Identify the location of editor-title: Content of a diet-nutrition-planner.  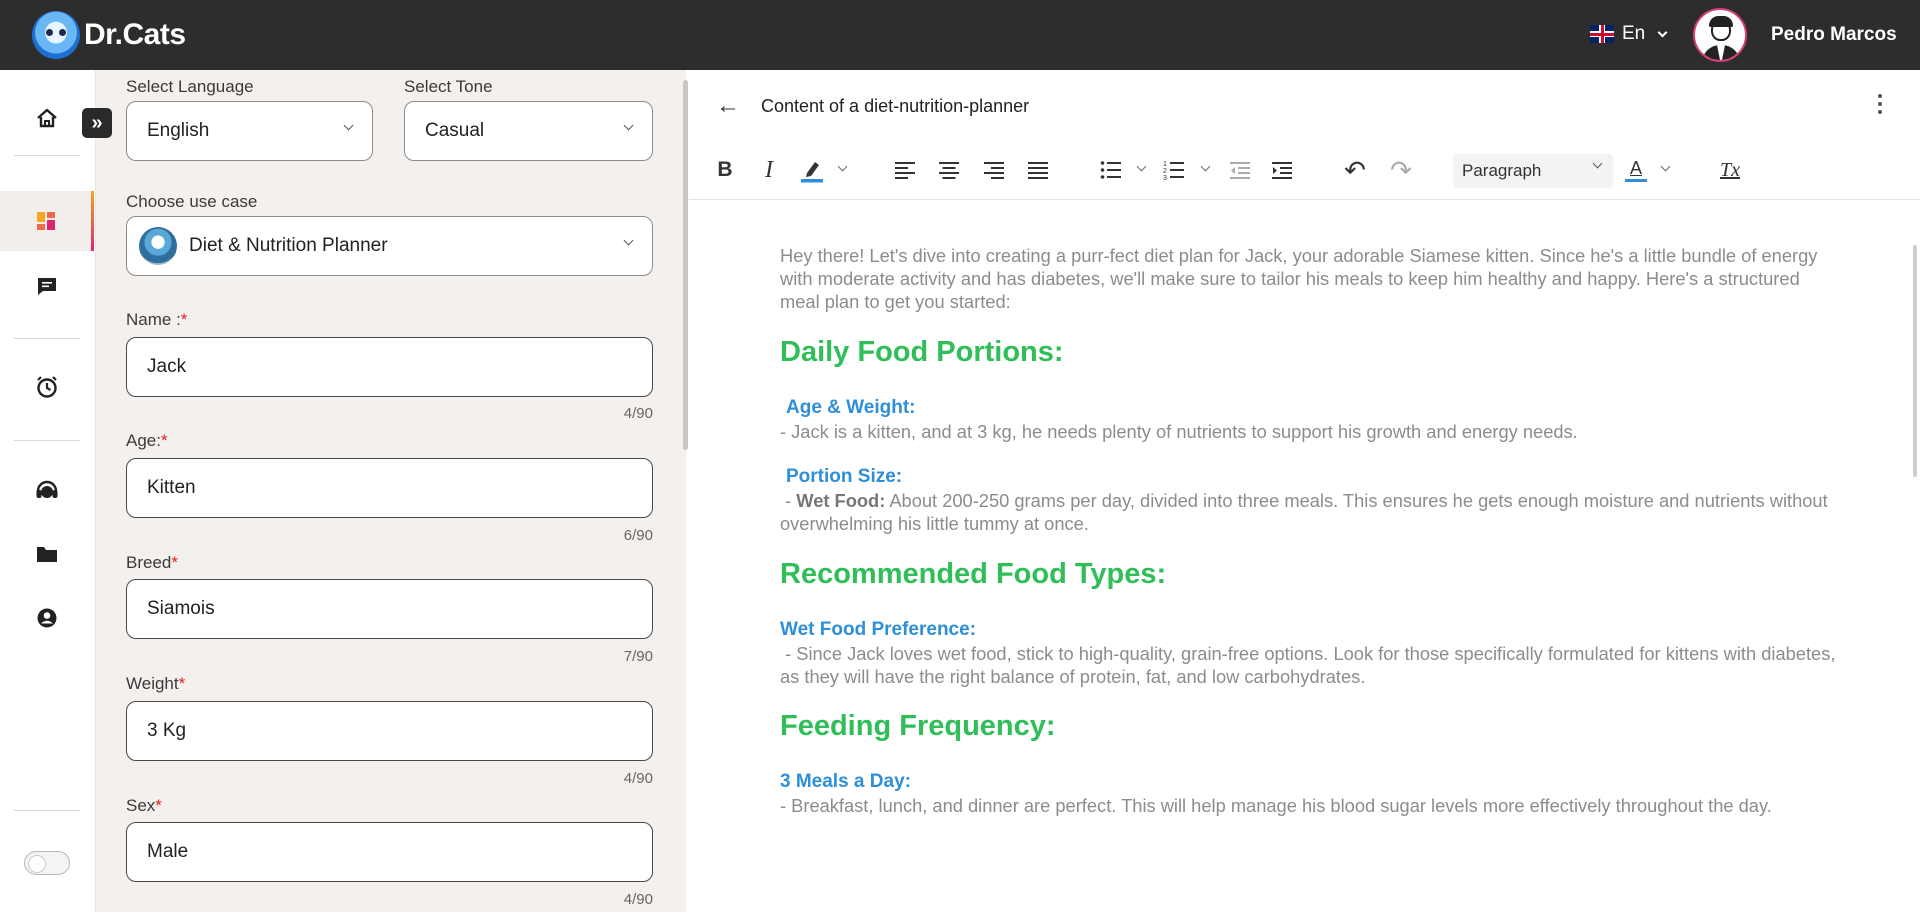
(895, 106).